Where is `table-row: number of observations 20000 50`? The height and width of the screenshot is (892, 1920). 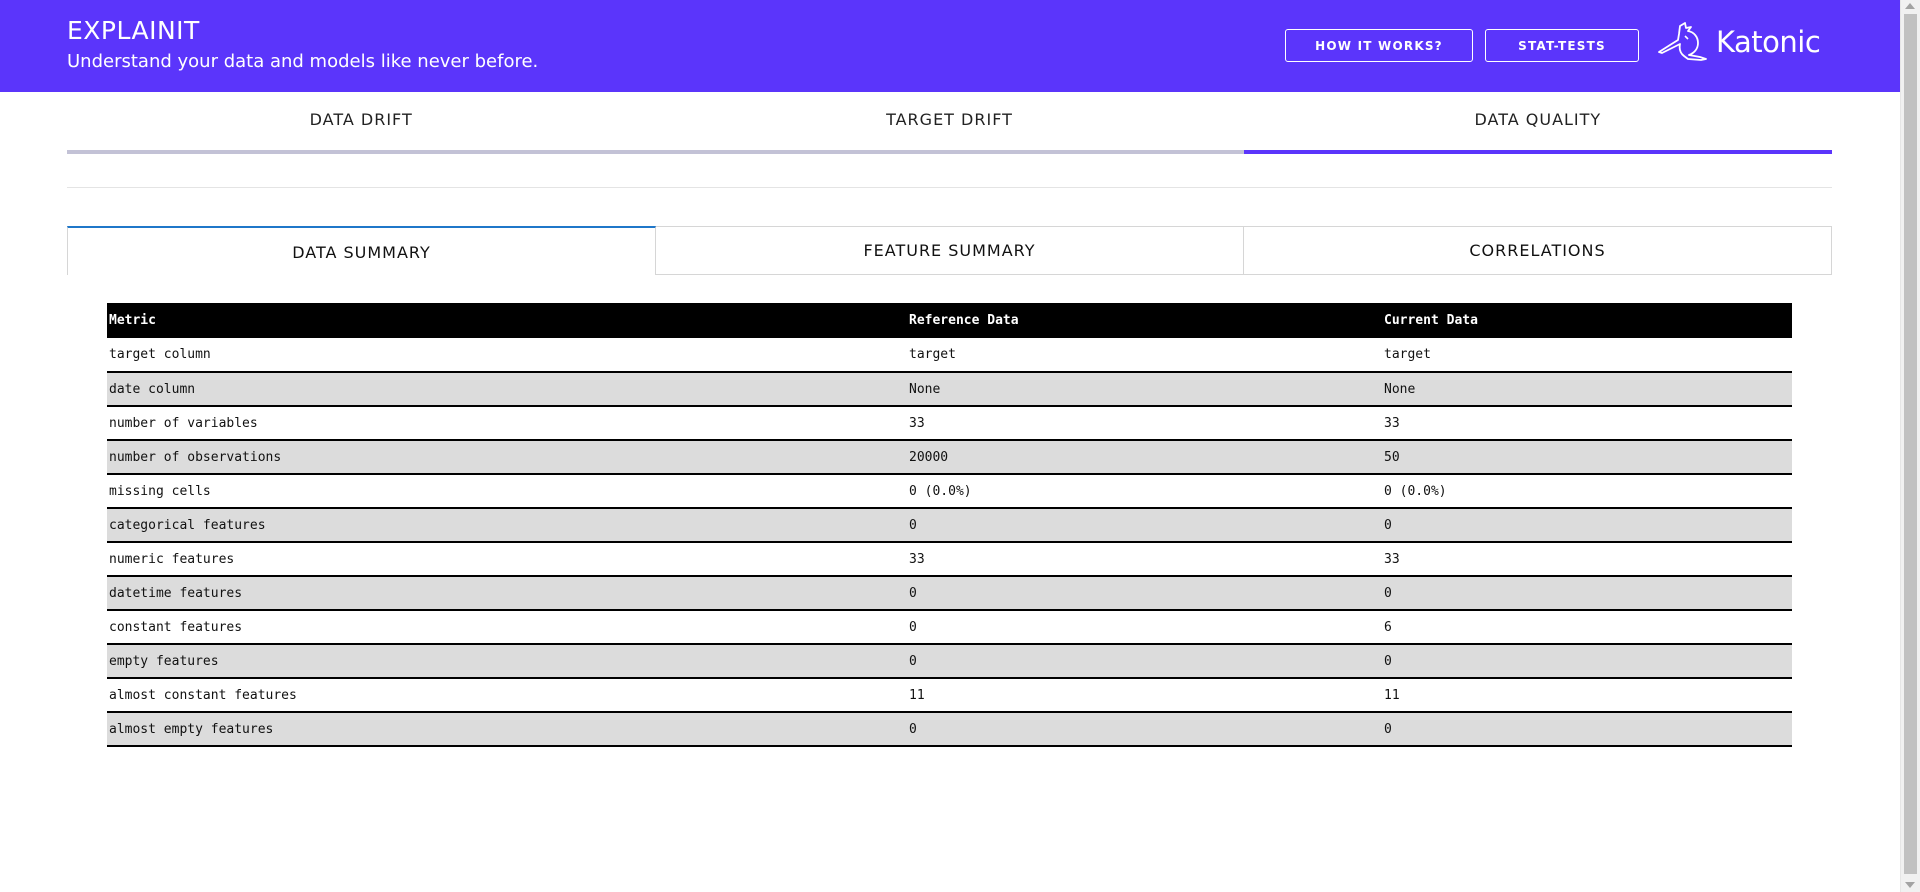 table-row: number of observations 20000 50 is located at coordinates (949, 457).